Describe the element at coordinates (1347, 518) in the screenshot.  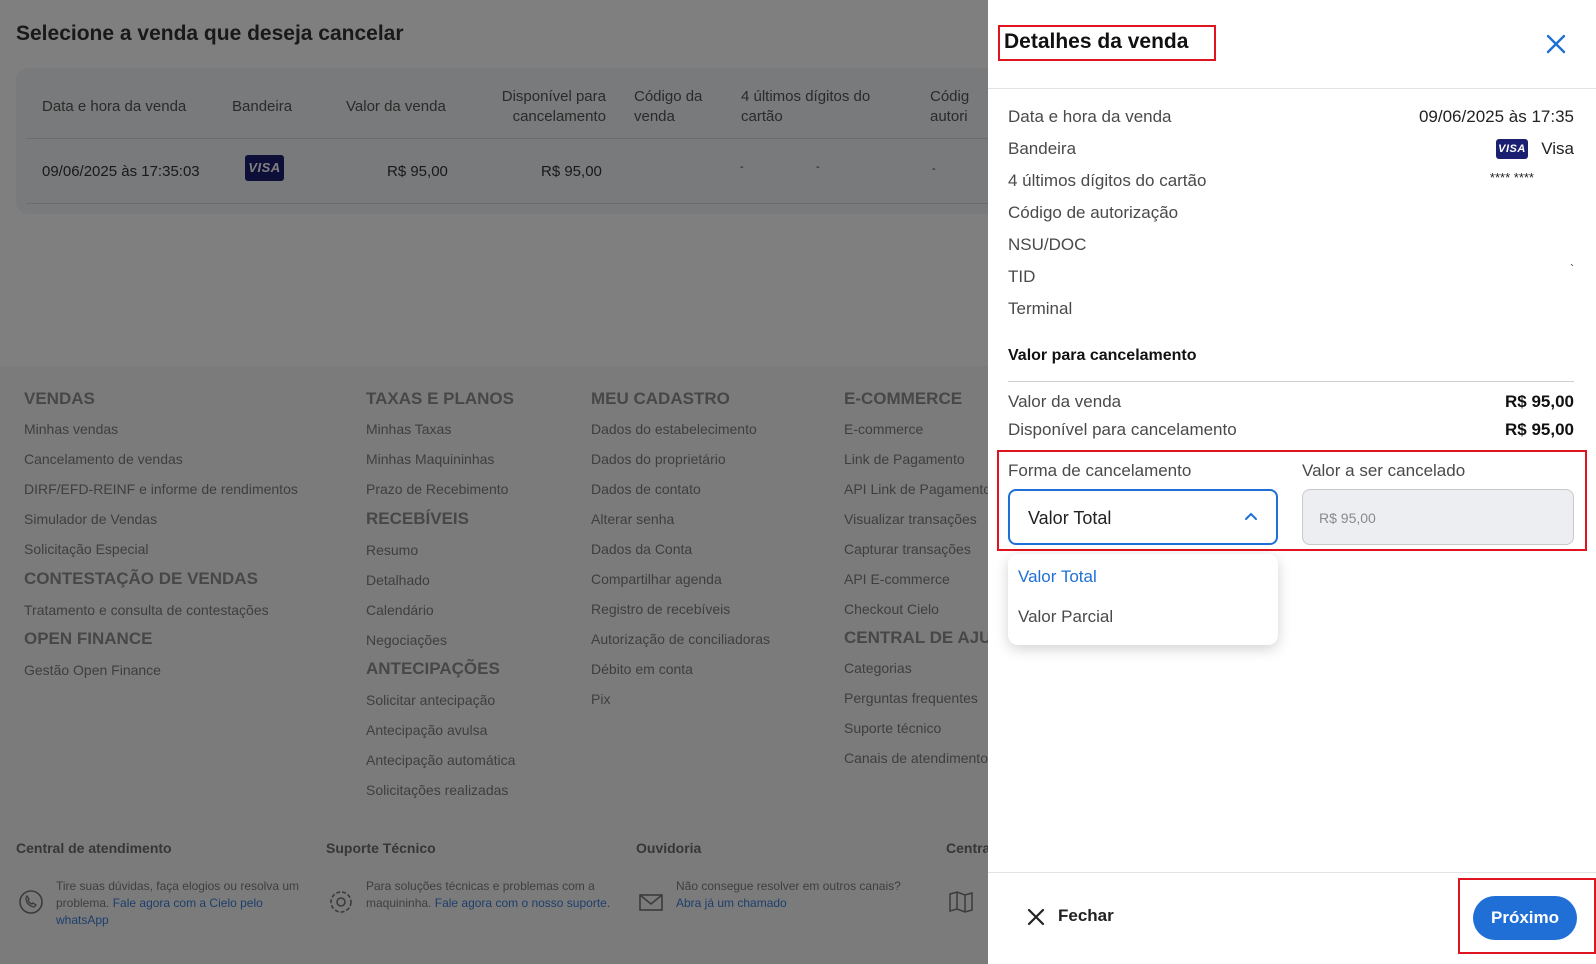
I see `cancel-amount-value: R$ 95,00` at that location.